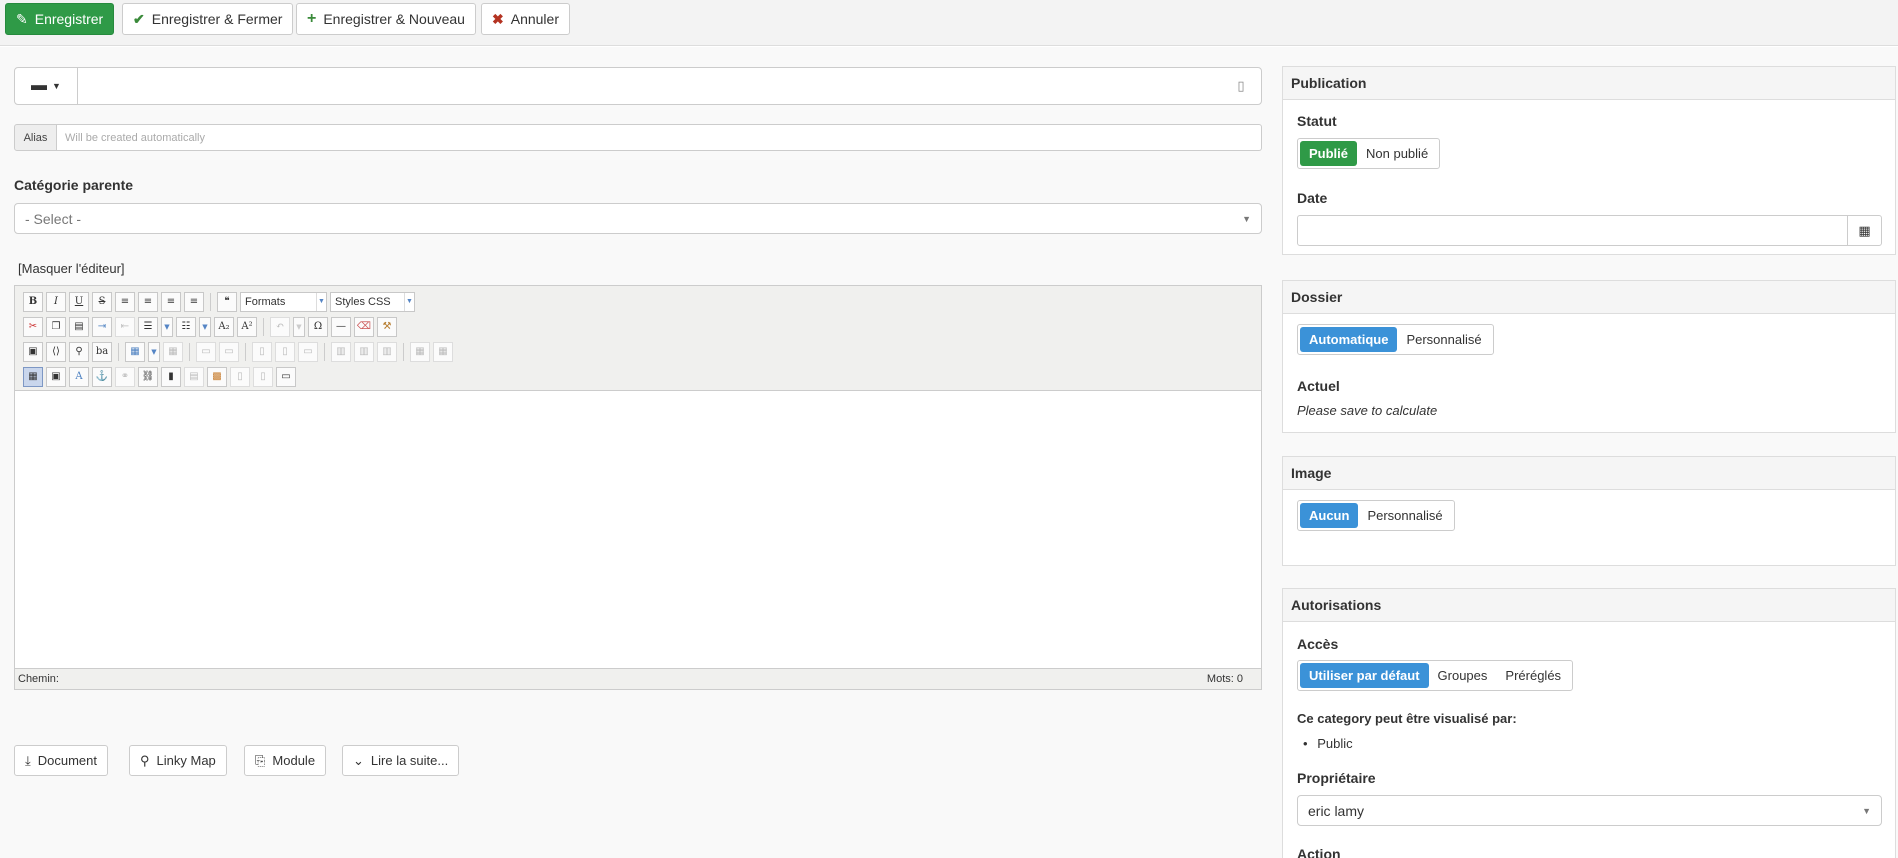  I want to click on cut-icon: ✂, so click(33, 326).